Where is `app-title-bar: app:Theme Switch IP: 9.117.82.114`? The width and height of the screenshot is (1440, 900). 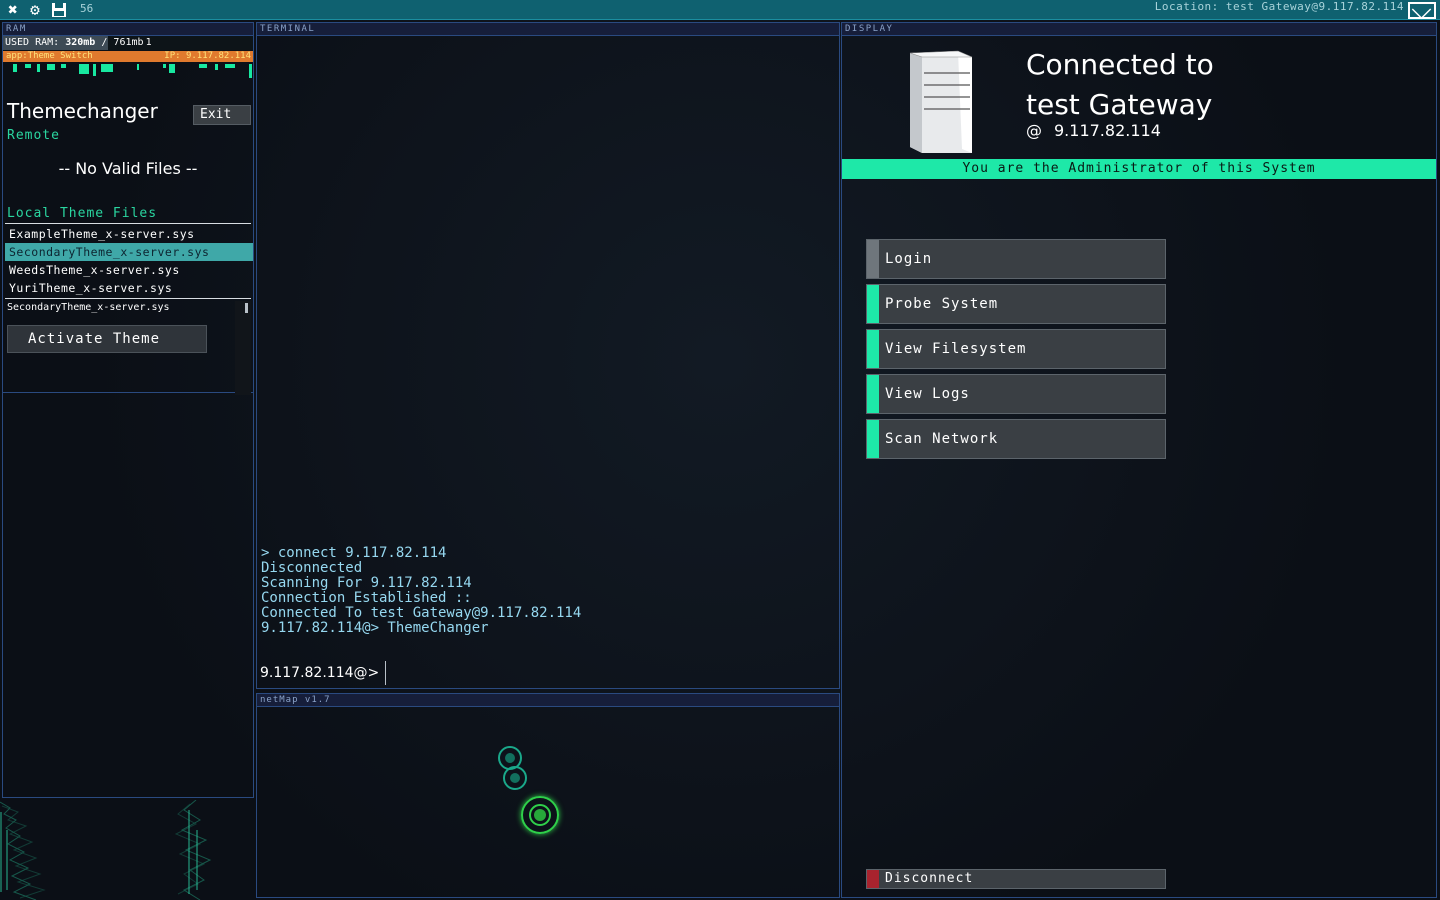
app-title-bar: app:Theme Switch IP: 9.117.82.114 is located at coordinates (128, 56).